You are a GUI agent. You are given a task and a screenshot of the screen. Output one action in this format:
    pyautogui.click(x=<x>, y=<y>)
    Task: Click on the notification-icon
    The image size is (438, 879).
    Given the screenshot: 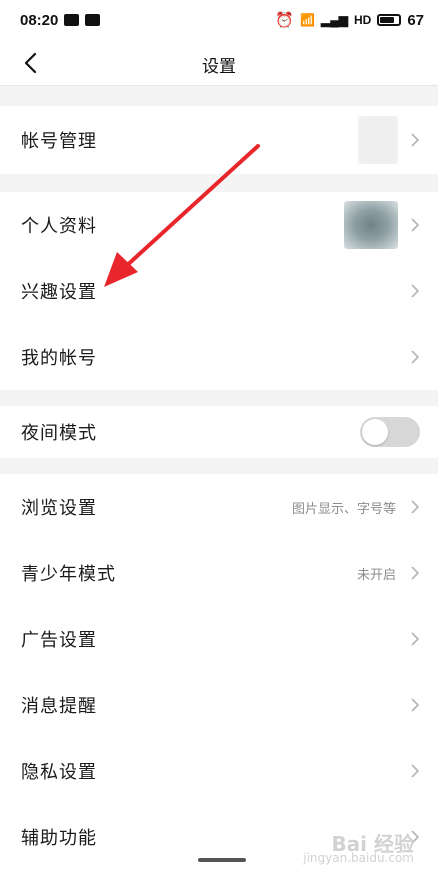 What is the action you would take?
    pyautogui.click(x=72, y=20)
    